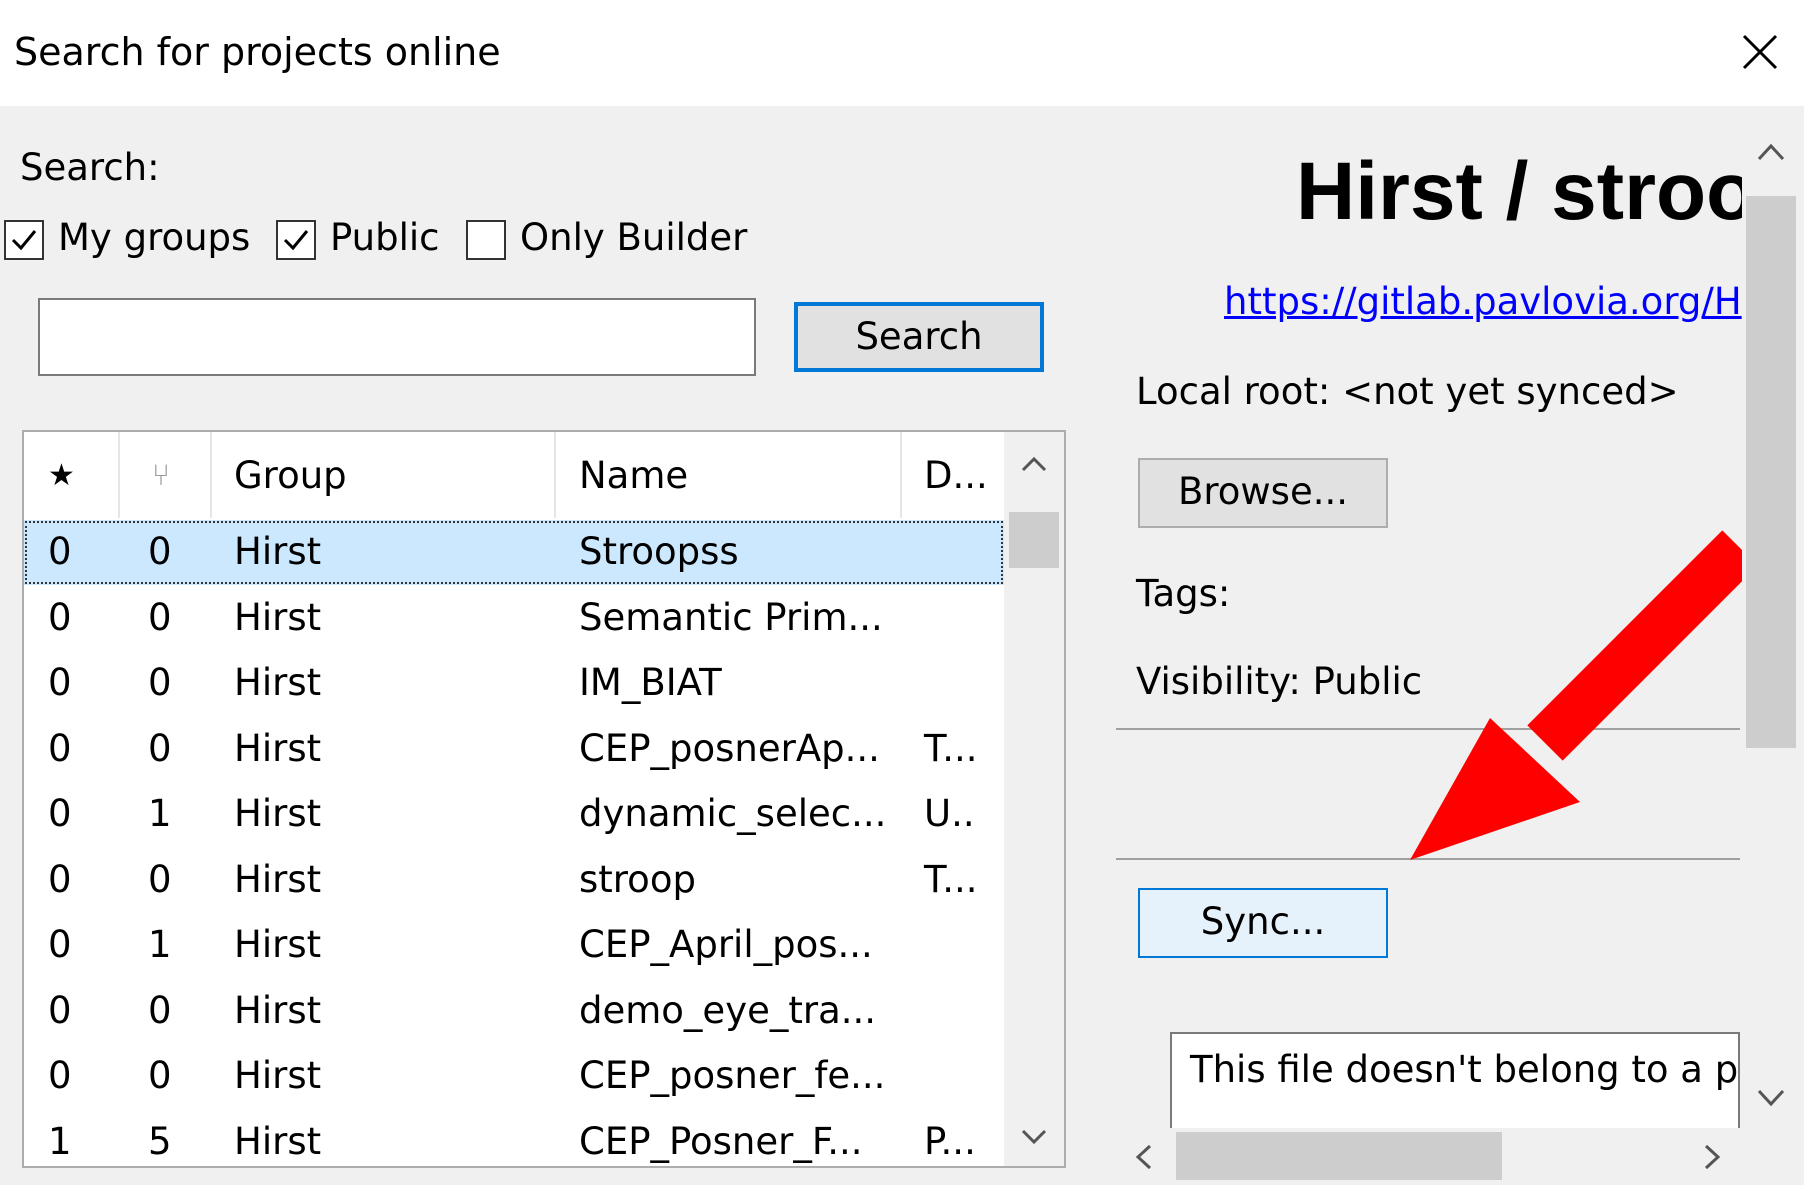 This screenshot has width=1804, height=1185. I want to click on my-groups-checkbox, so click(24, 240).